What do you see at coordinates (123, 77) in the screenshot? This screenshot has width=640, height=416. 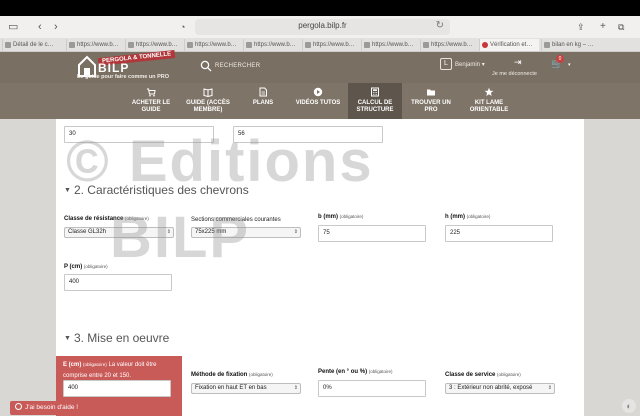 I see `logo-tagline: Le guide pour faire comme un PRO` at bounding box center [123, 77].